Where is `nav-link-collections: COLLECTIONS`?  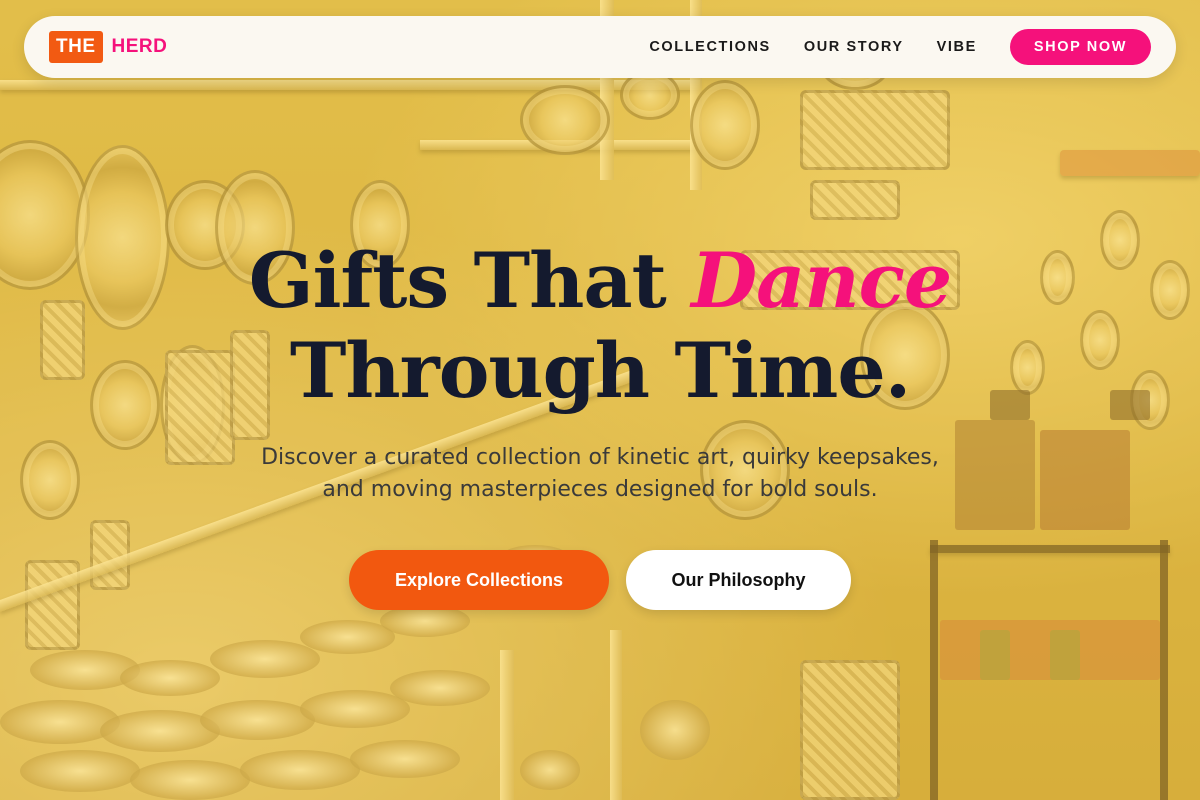
nav-link-collections: COLLECTIONS is located at coordinates (710, 47).